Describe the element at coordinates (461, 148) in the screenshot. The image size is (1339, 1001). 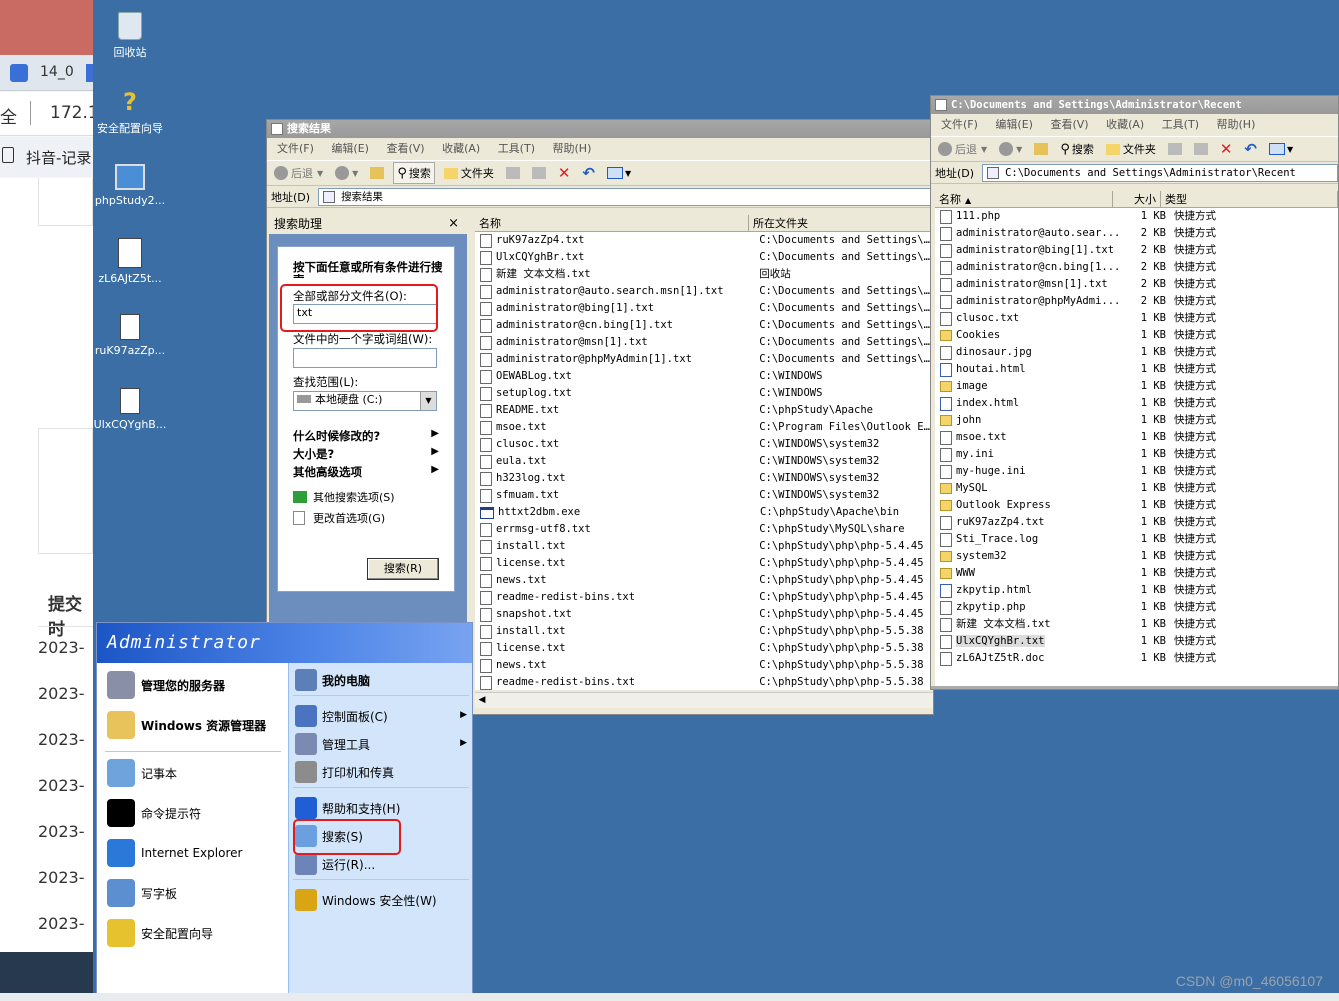
I see `menu-favorites: 收藏(A)` at that location.